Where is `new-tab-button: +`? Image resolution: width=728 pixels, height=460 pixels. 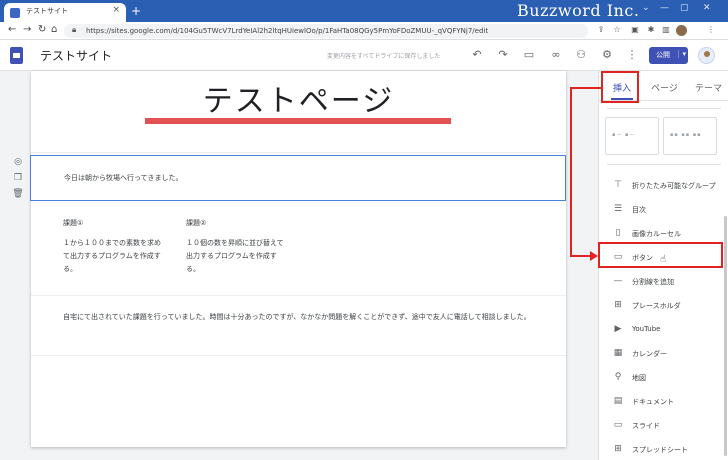 new-tab-button: + is located at coordinates (136, 11).